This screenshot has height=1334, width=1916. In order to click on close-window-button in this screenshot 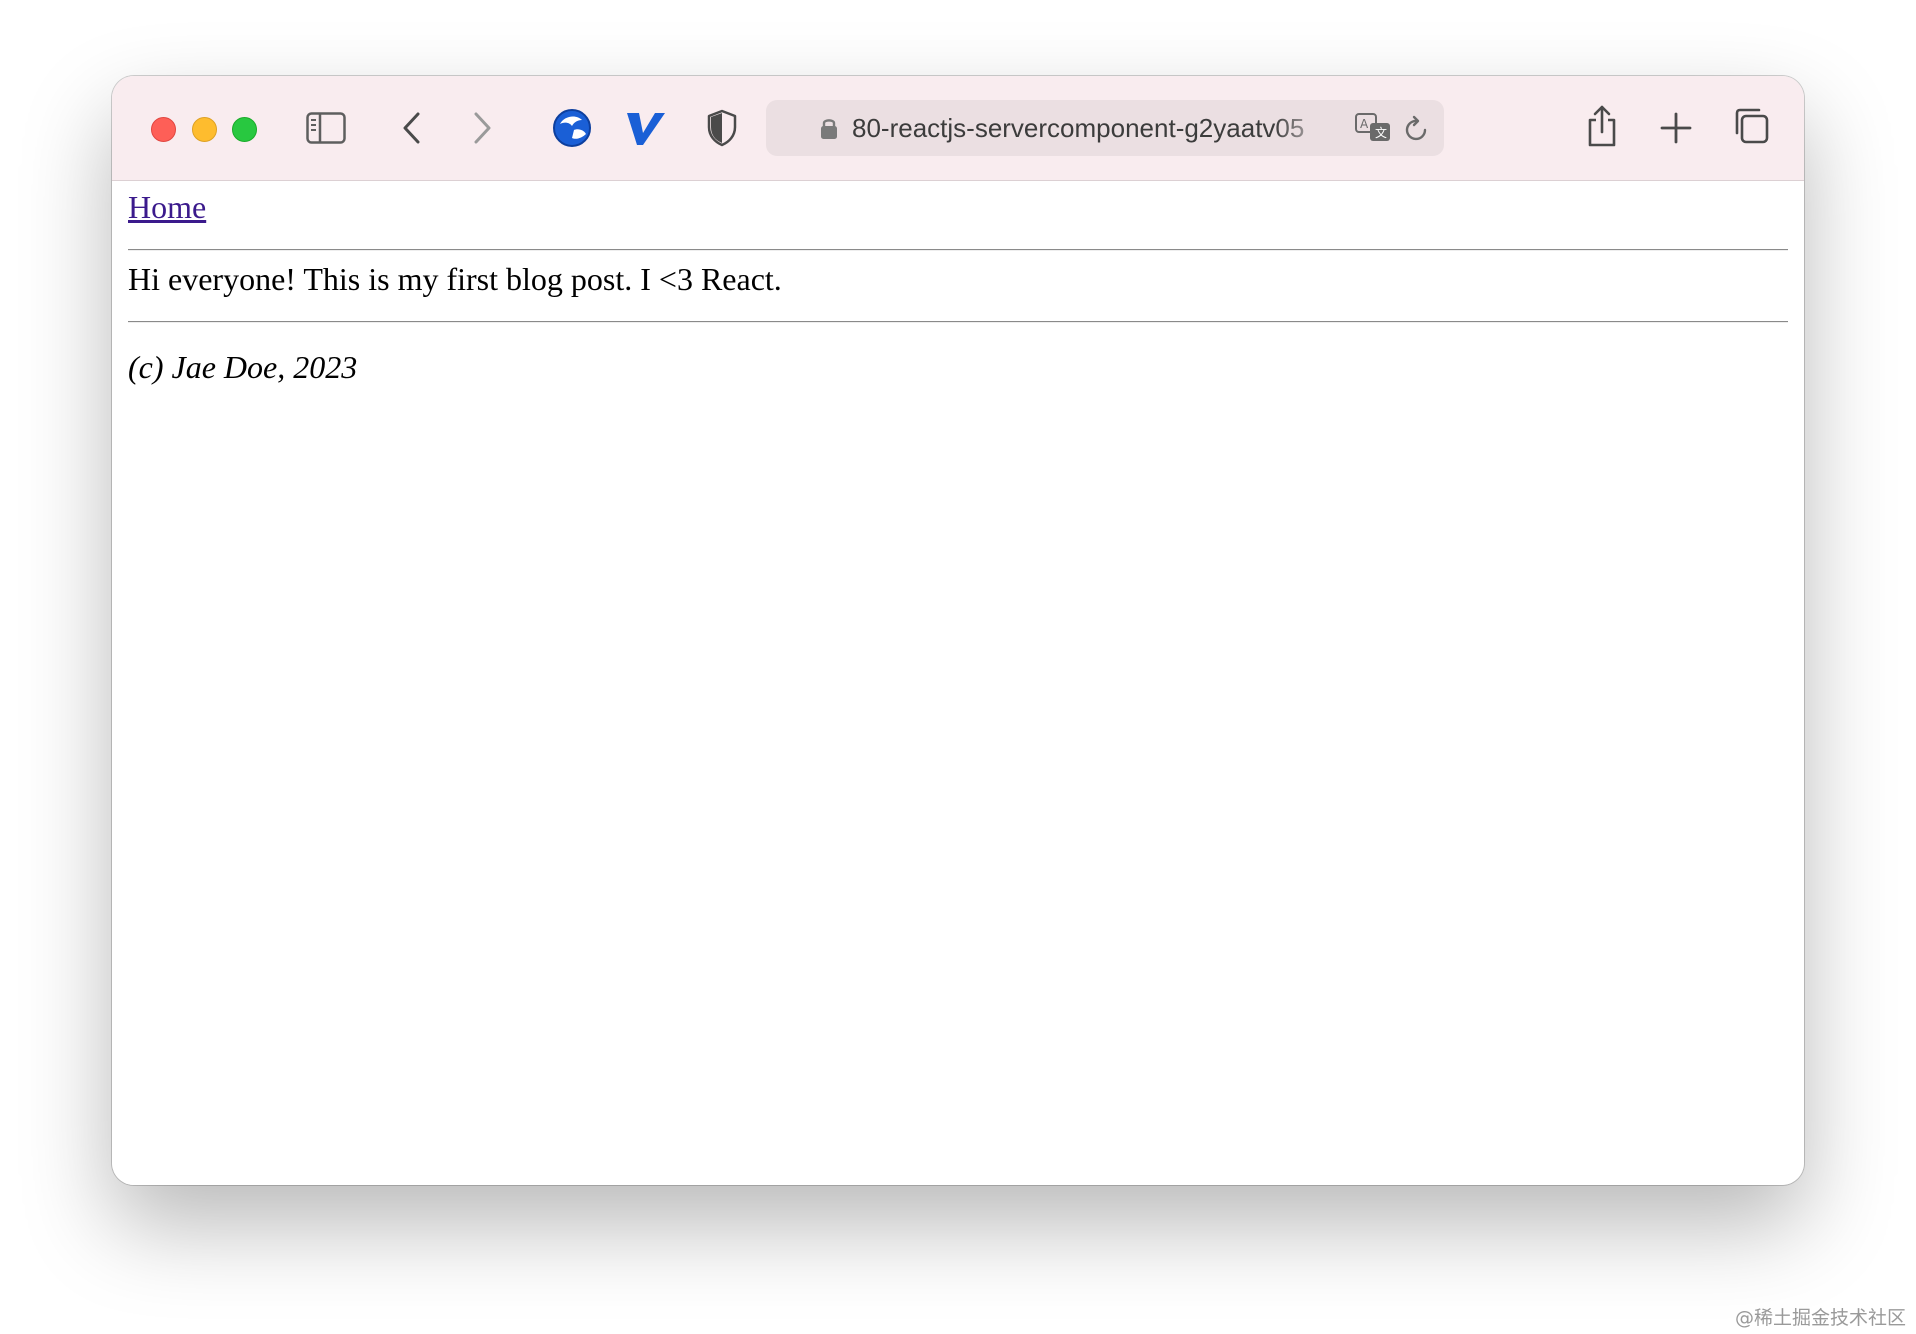, I will do `click(163, 129)`.